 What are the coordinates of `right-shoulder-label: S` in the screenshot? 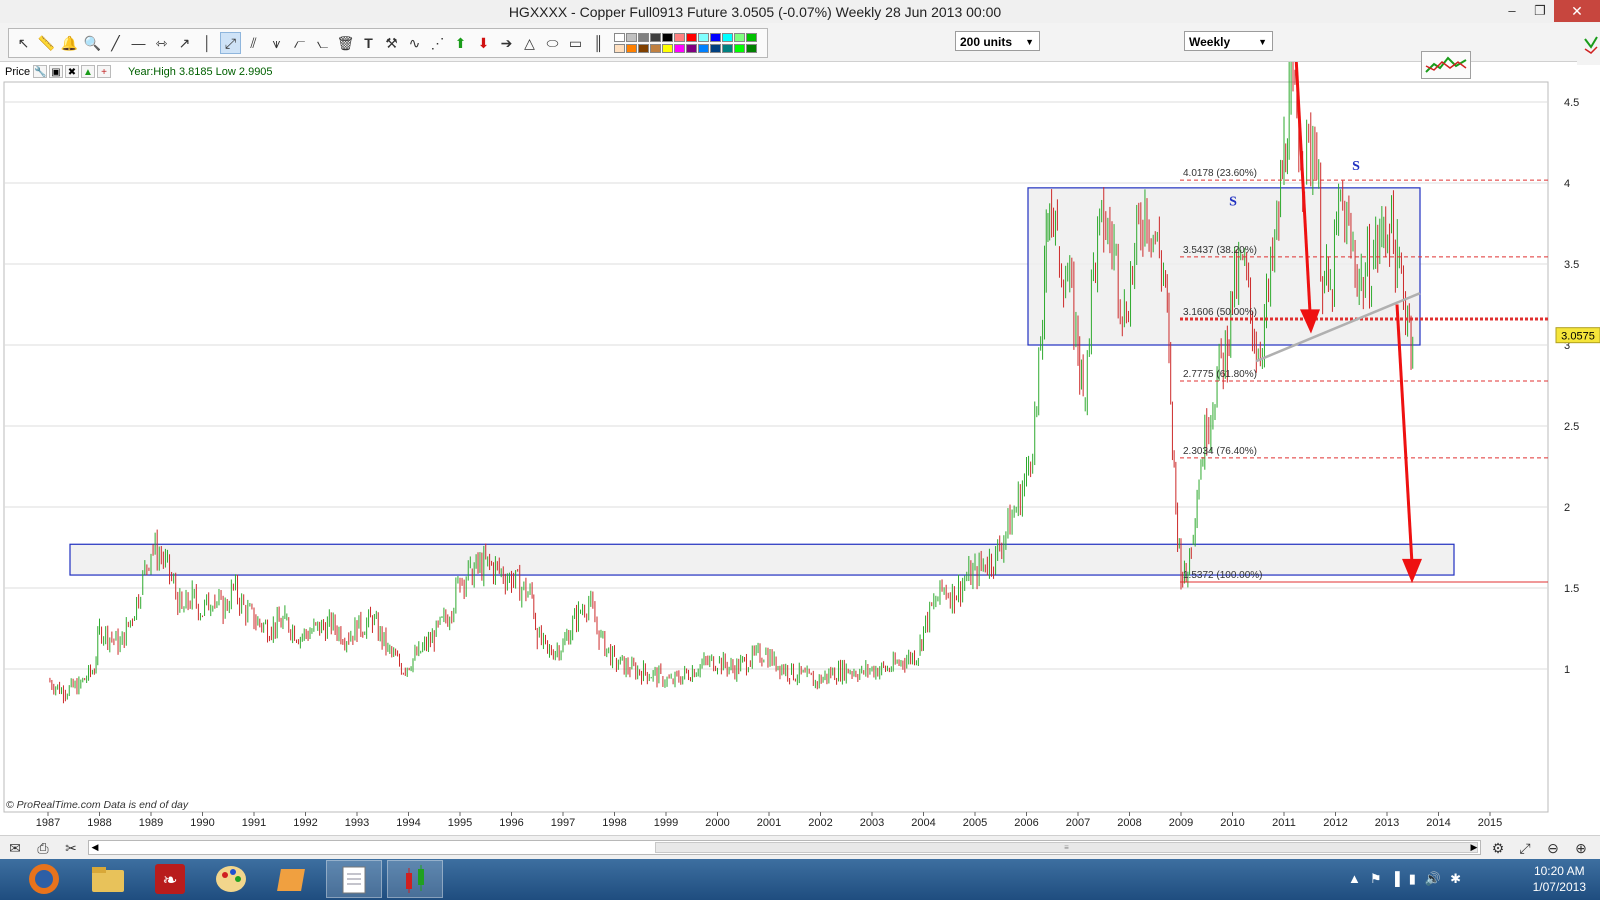 It's located at (1356, 166).